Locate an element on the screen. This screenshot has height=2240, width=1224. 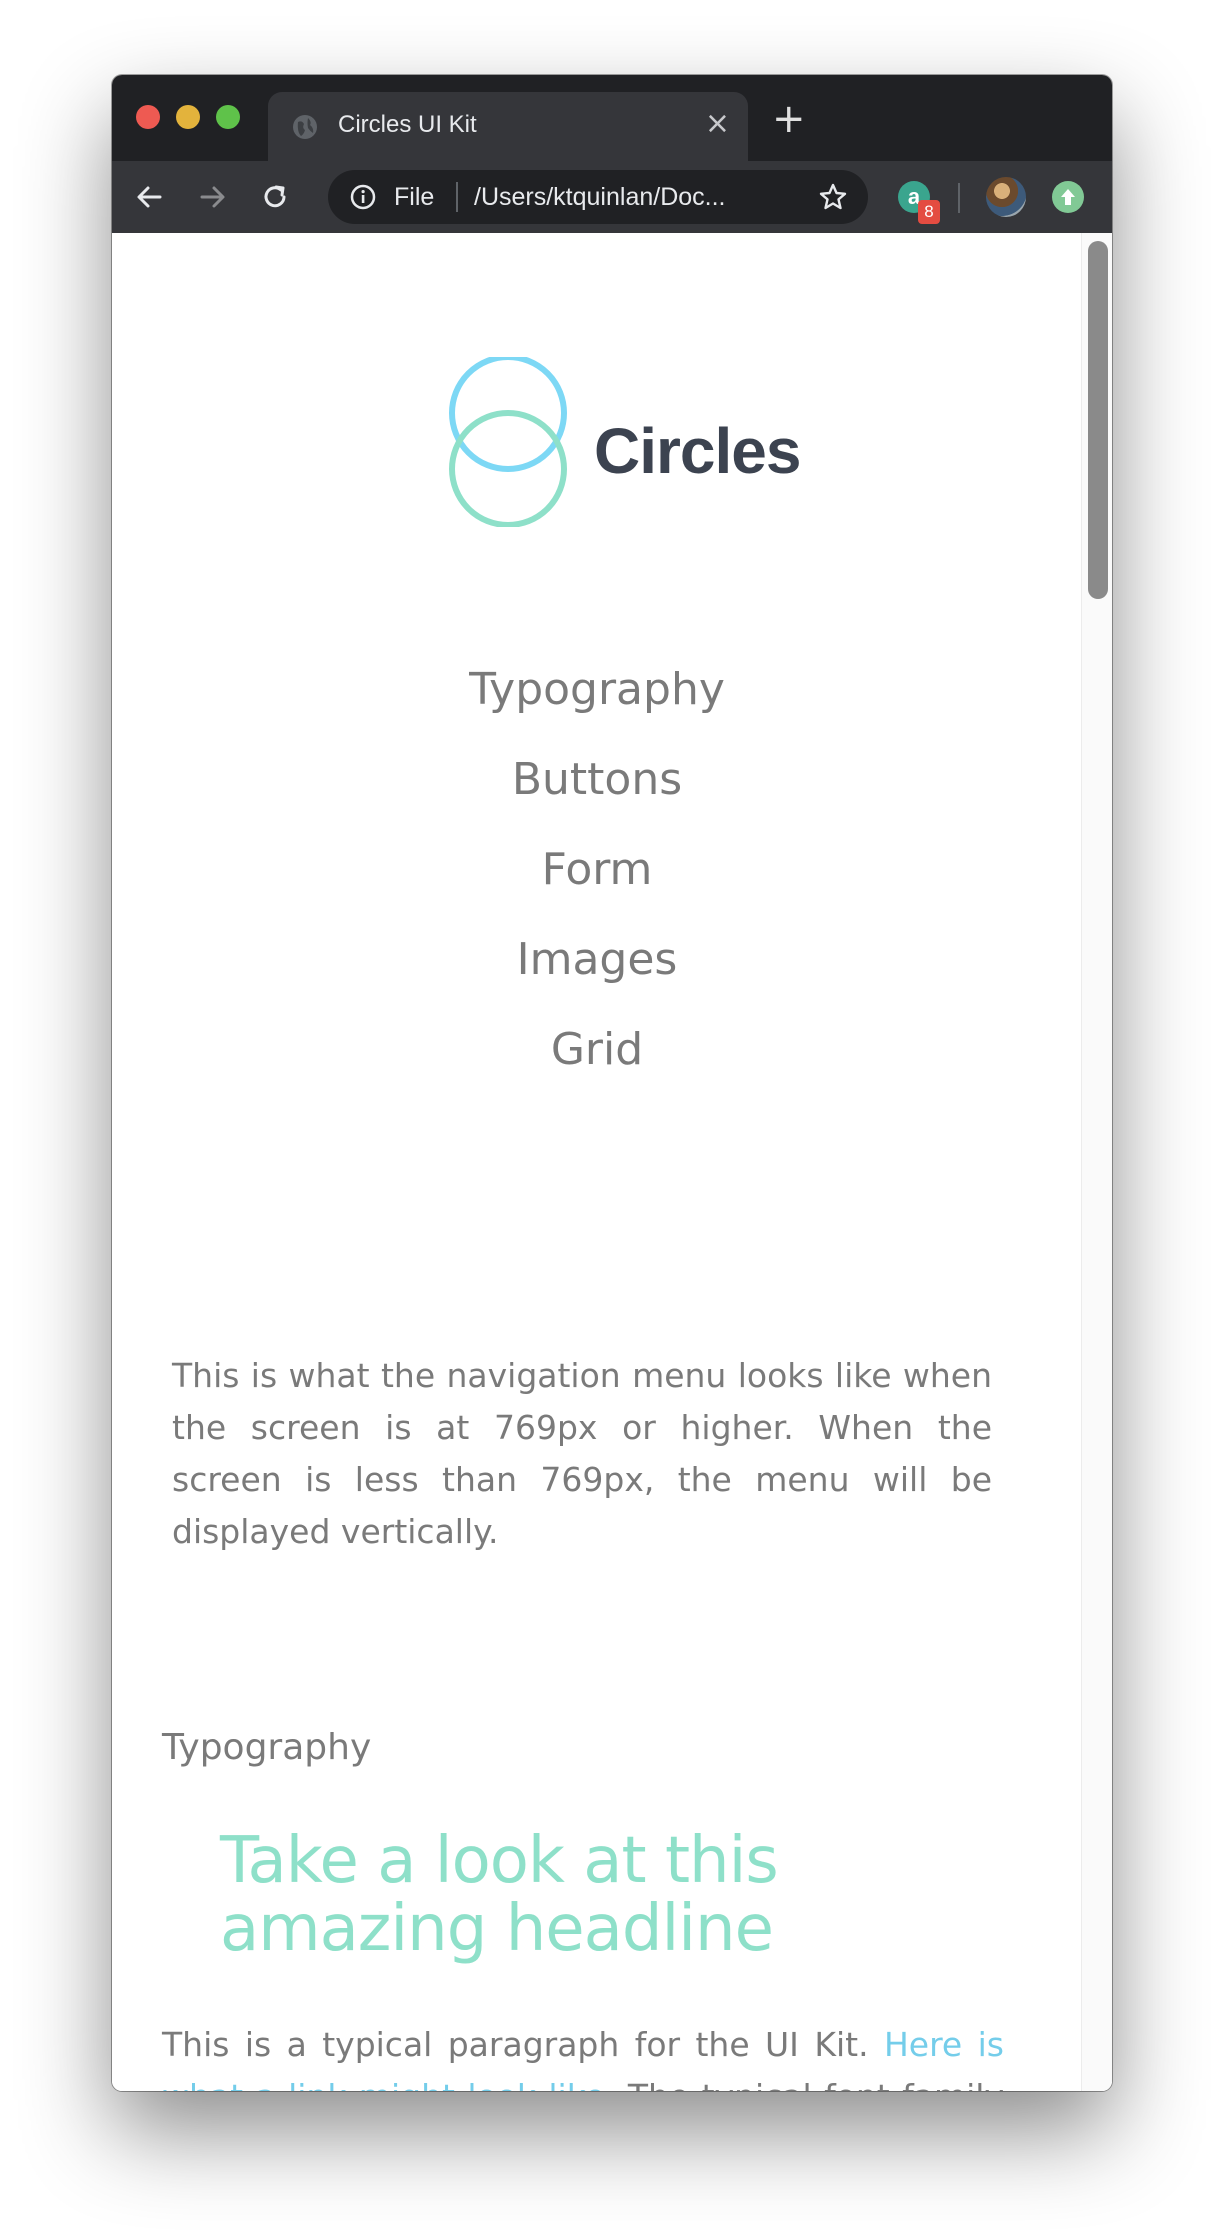
star-icon is located at coordinates (833, 197).